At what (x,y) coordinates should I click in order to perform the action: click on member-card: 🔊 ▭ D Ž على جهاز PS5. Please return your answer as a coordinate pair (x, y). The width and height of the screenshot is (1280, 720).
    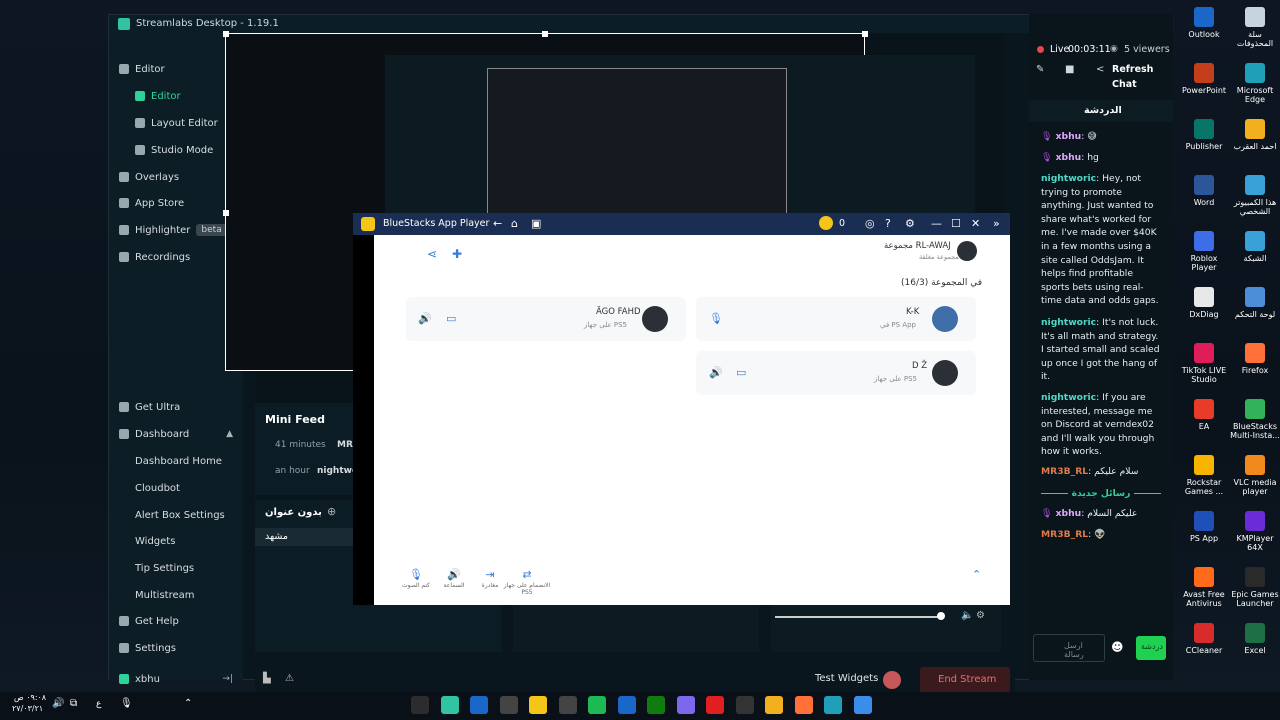
    Looking at the image, I should click on (836, 373).